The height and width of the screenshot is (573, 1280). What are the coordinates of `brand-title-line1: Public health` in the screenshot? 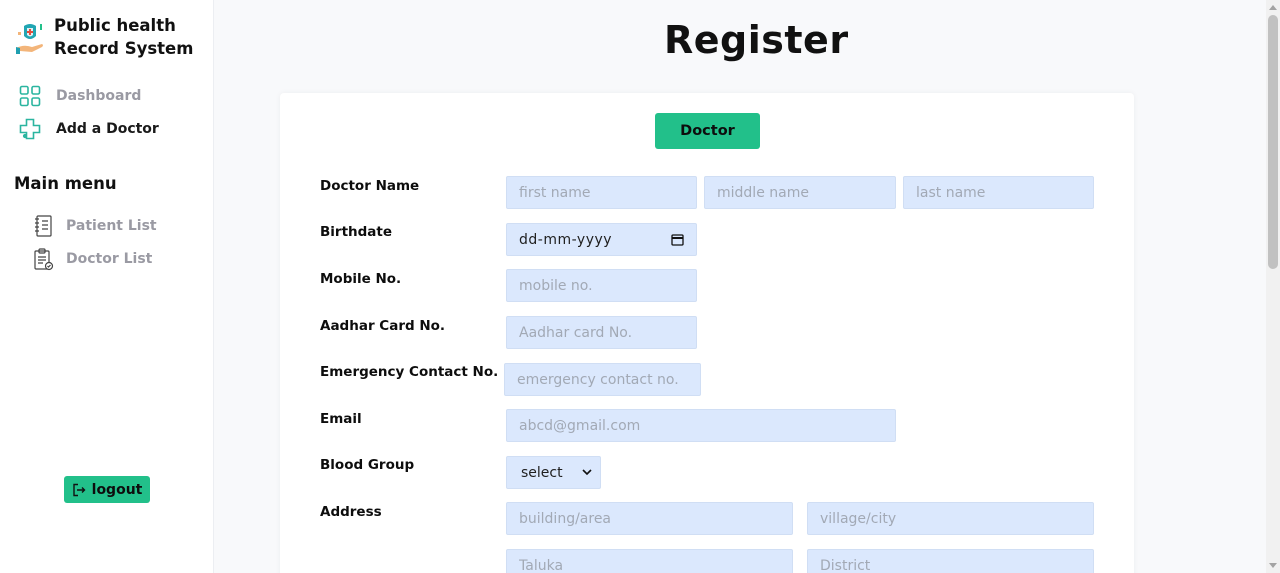 It's located at (115, 25).